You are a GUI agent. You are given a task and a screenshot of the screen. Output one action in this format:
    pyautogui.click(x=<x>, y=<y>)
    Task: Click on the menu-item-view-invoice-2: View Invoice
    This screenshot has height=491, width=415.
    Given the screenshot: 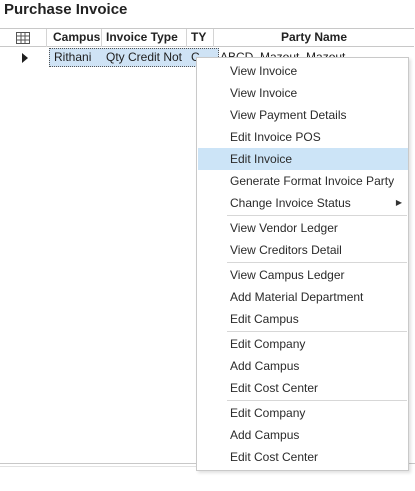 What is the action you would take?
    pyautogui.click(x=303, y=93)
    